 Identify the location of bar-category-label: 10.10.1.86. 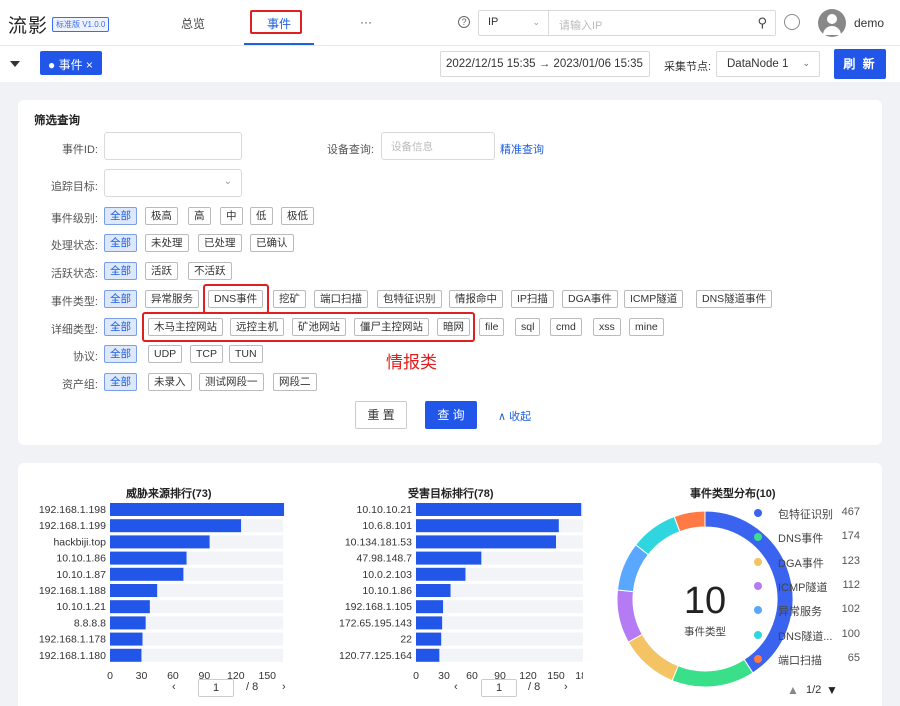
(81, 559).